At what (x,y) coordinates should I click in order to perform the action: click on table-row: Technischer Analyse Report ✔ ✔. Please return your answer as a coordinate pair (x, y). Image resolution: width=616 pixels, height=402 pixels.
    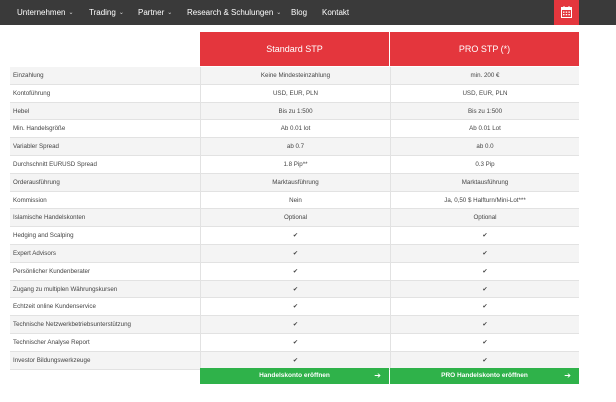
    Looking at the image, I should click on (294, 343).